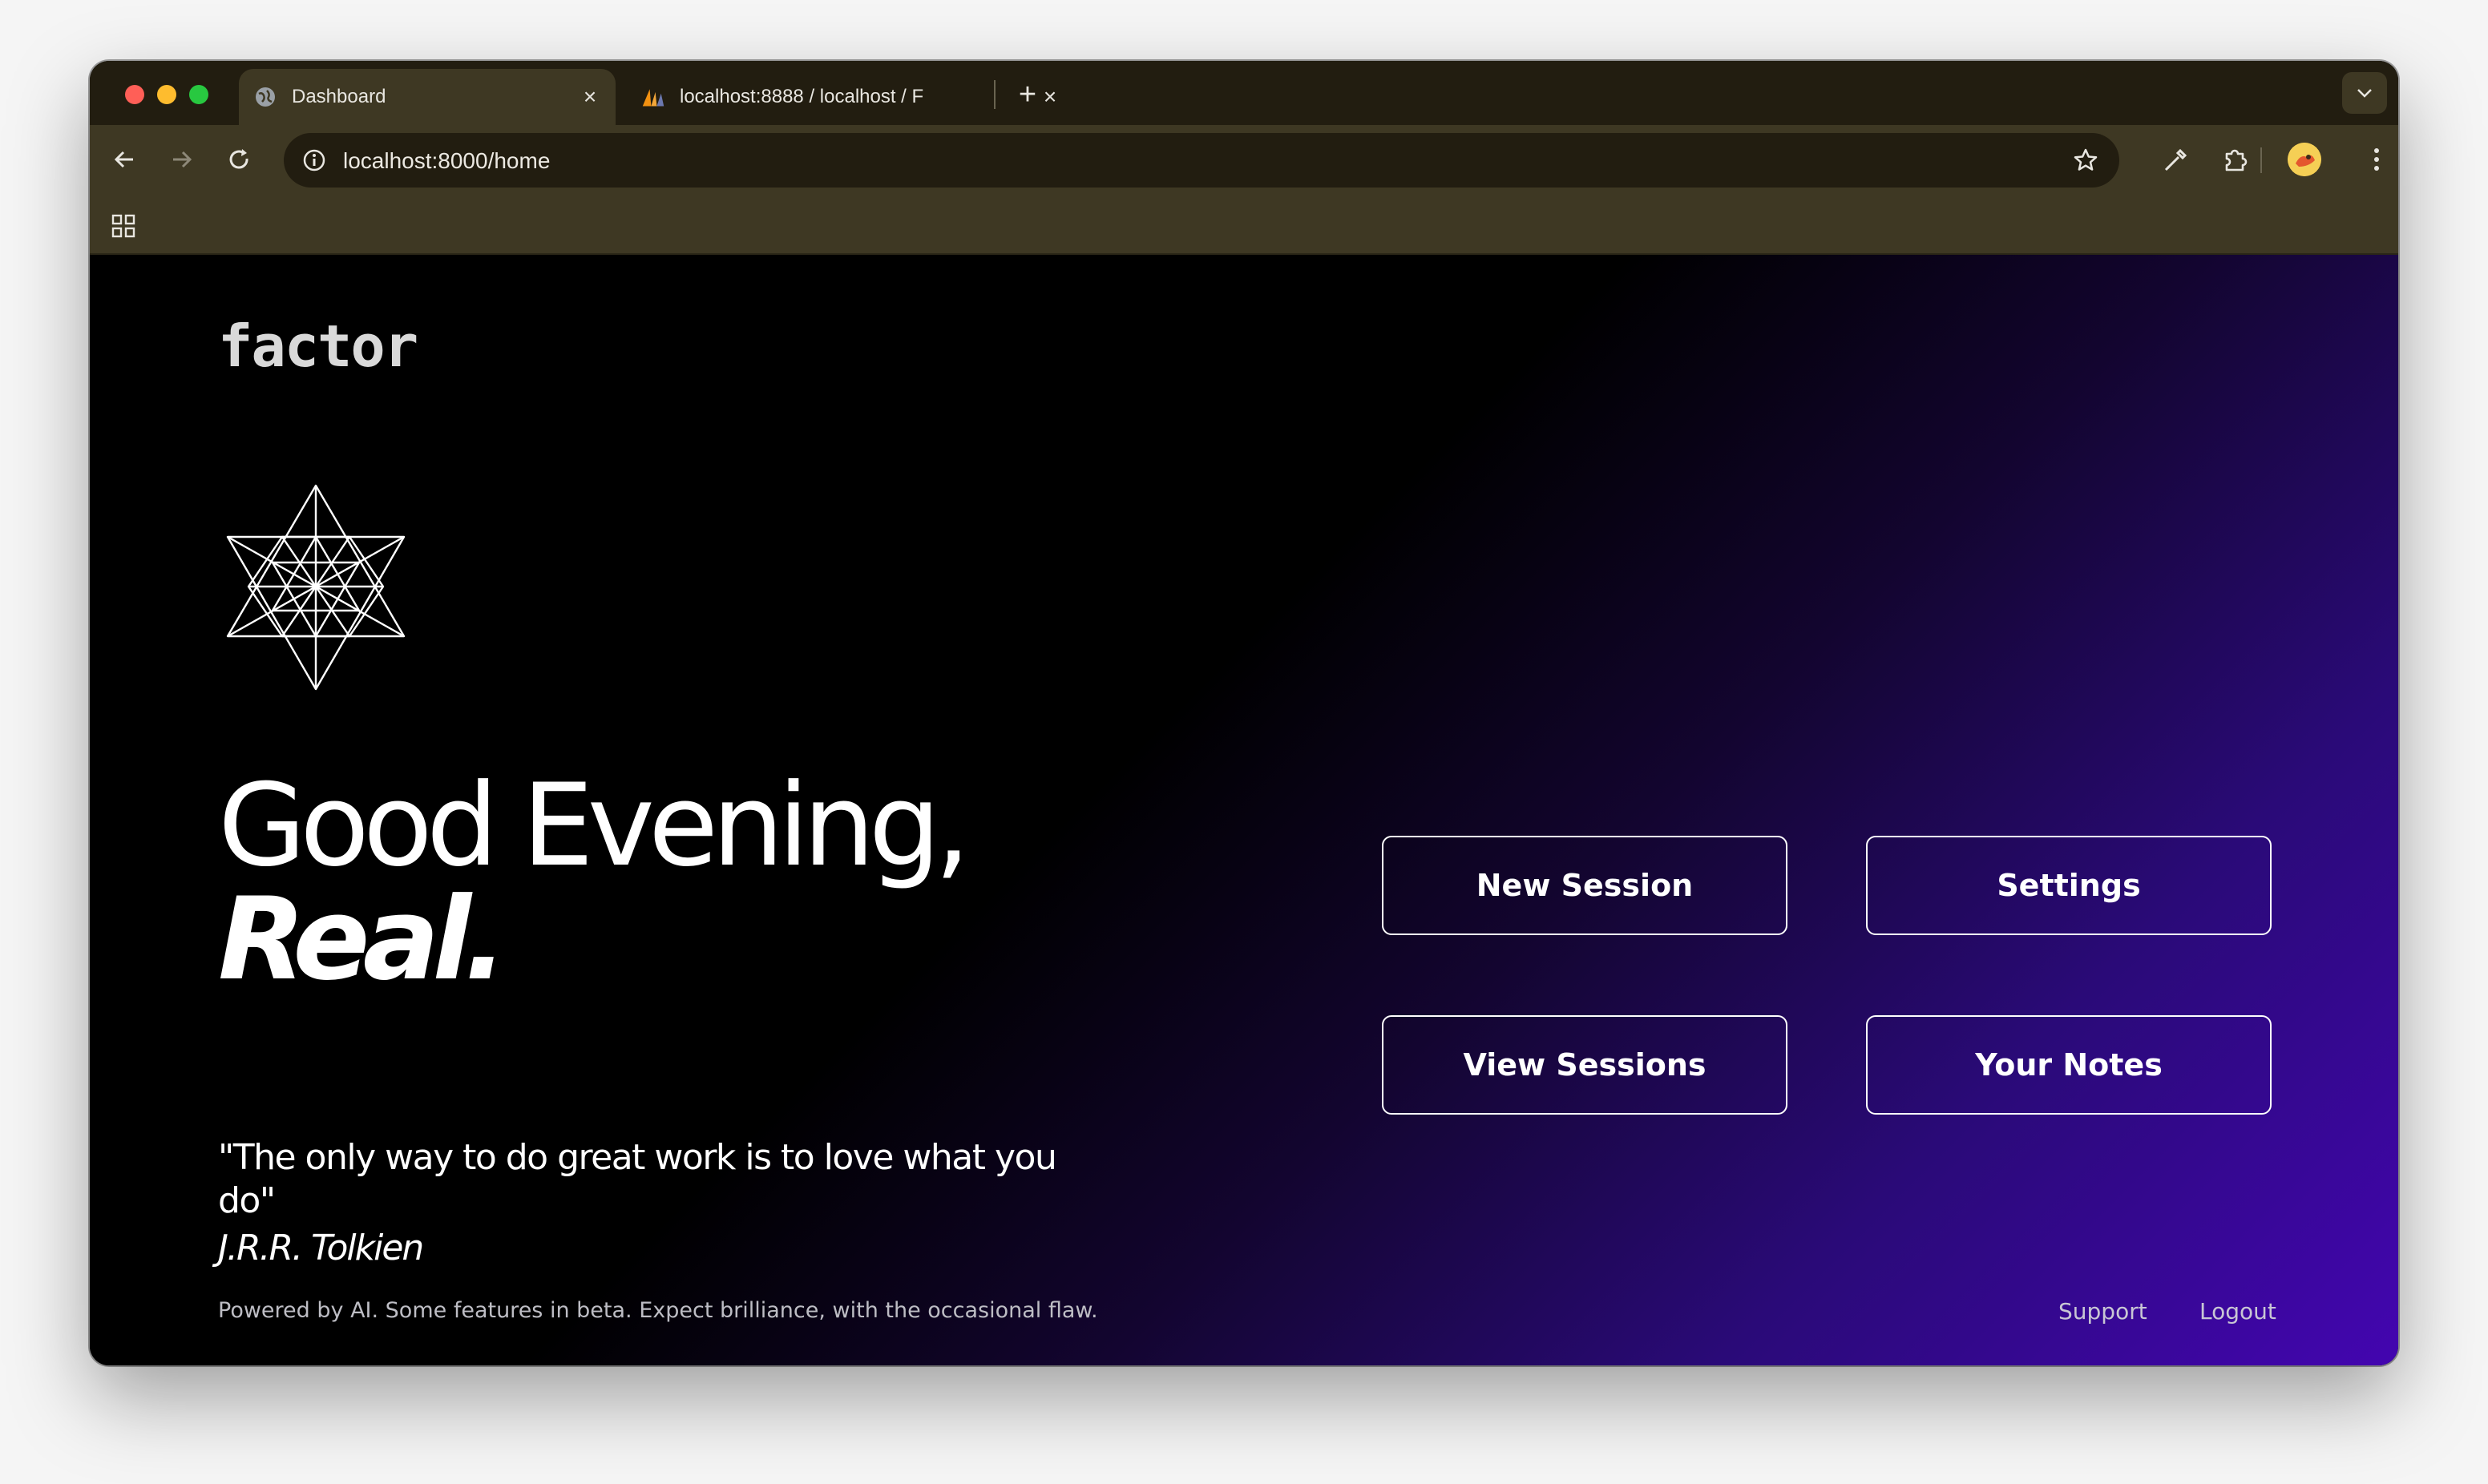  Describe the element at coordinates (2237, 1312) in the screenshot. I see `logout-link: Logout` at that location.